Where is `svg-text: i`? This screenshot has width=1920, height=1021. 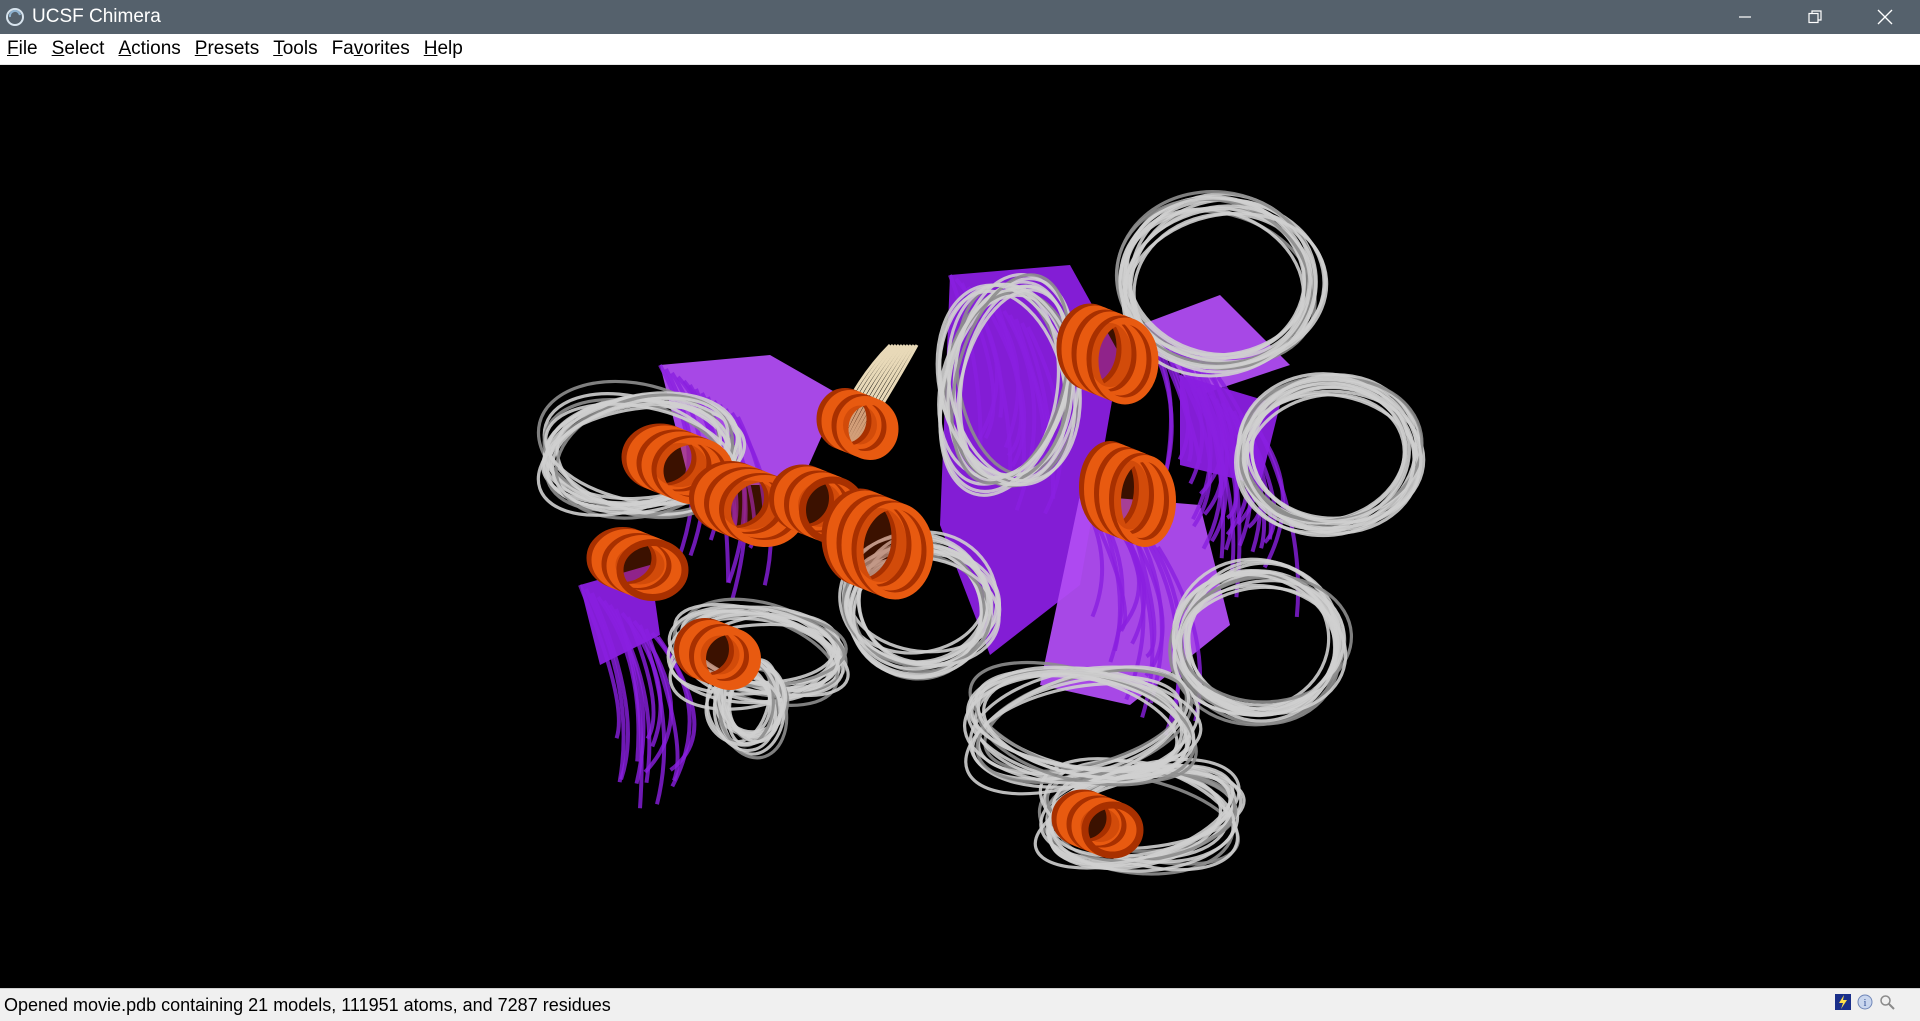 svg-text: i is located at coordinates (1865, 1003).